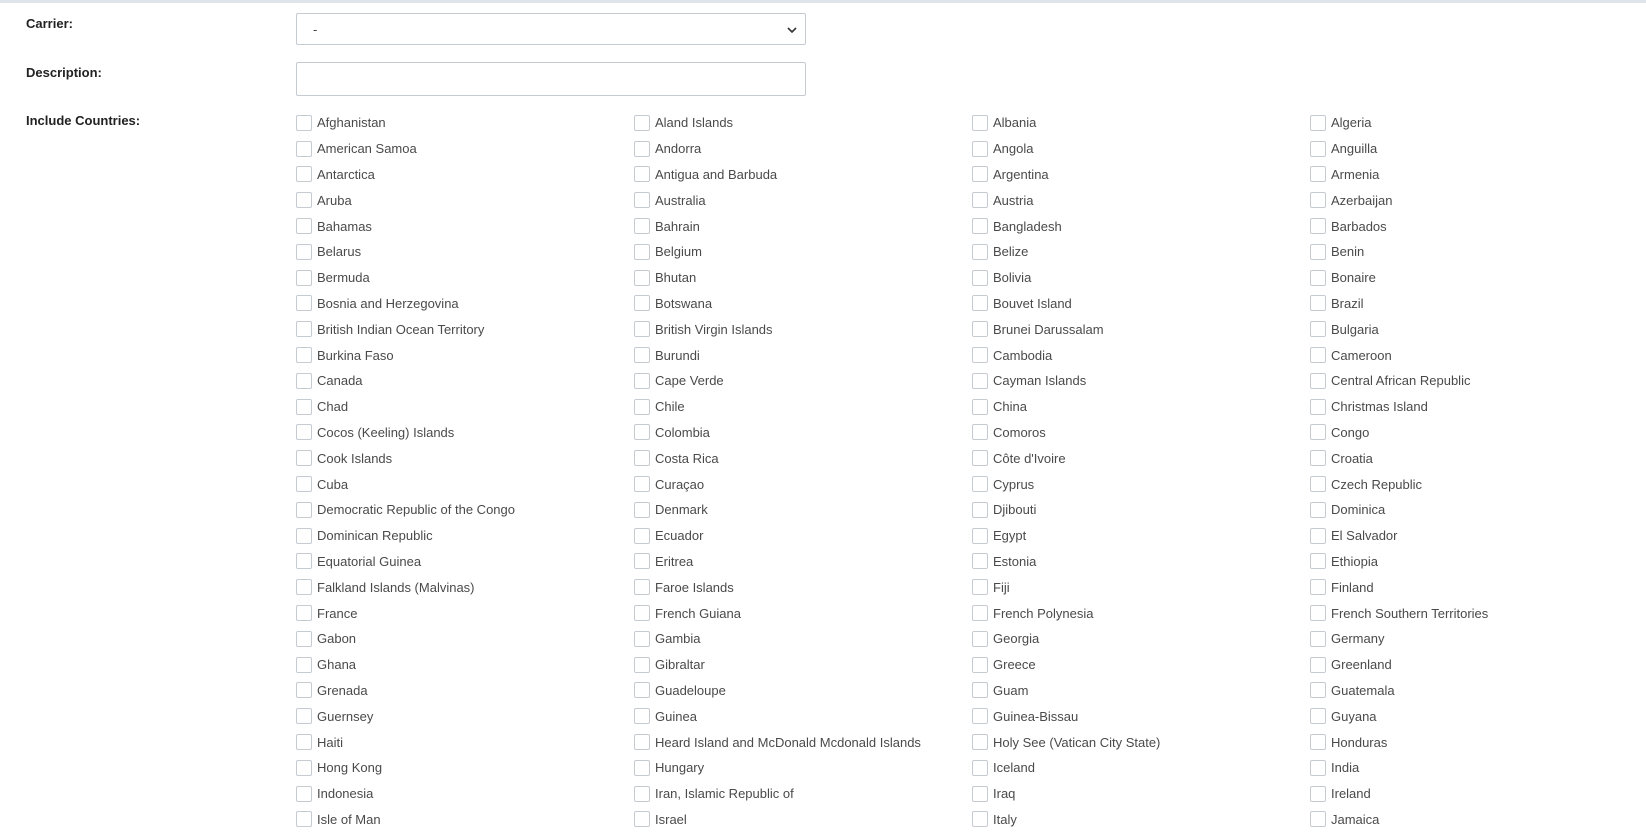  What do you see at coordinates (1141, 226) in the screenshot?
I see `country-option: Bangladesh` at bounding box center [1141, 226].